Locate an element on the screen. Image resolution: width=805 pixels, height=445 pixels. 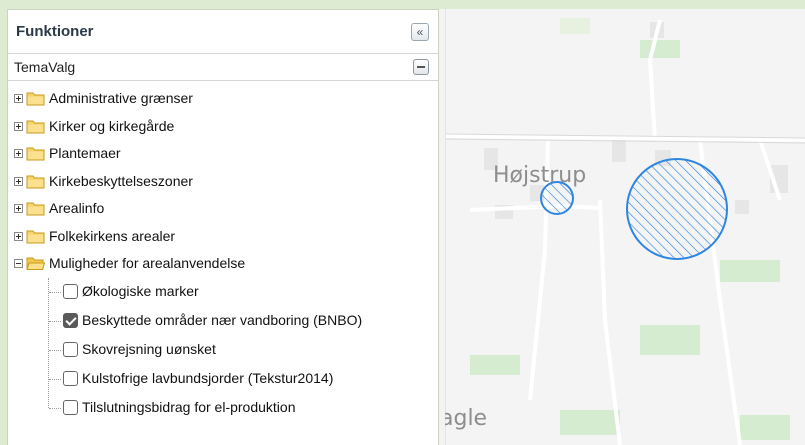
bnbo-area-large is located at coordinates (677, 209).